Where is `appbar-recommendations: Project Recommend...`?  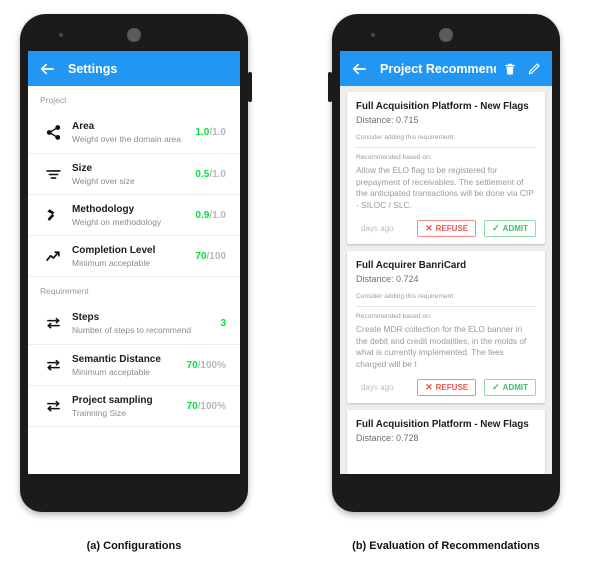 appbar-recommendations: Project Recommend... is located at coordinates (446, 68).